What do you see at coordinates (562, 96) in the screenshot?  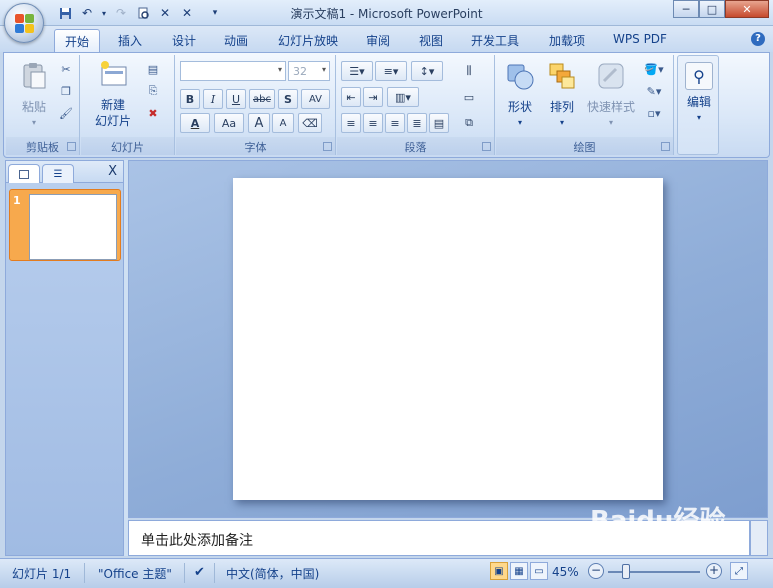 I see `arrange-button: 排列 ▾` at bounding box center [562, 96].